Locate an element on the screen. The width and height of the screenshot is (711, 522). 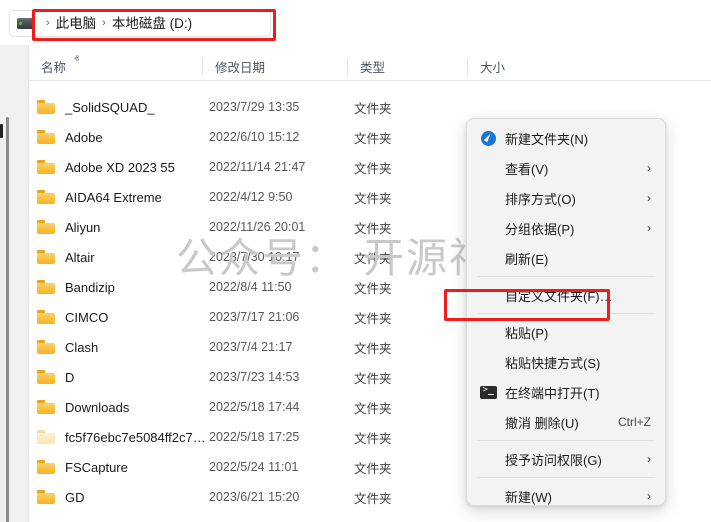
file-name: Bandizip is located at coordinates (90, 287).